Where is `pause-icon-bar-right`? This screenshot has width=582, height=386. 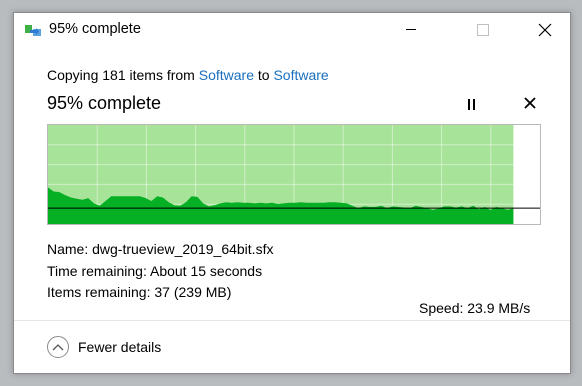 pause-icon-bar-right is located at coordinates (473, 104).